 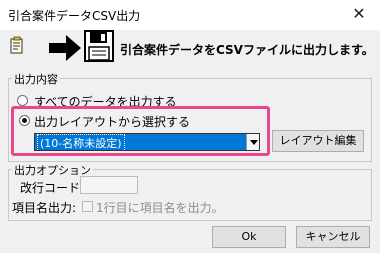 What do you see at coordinates (22, 100) in the screenshot?
I see `radio-output-all` at bounding box center [22, 100].